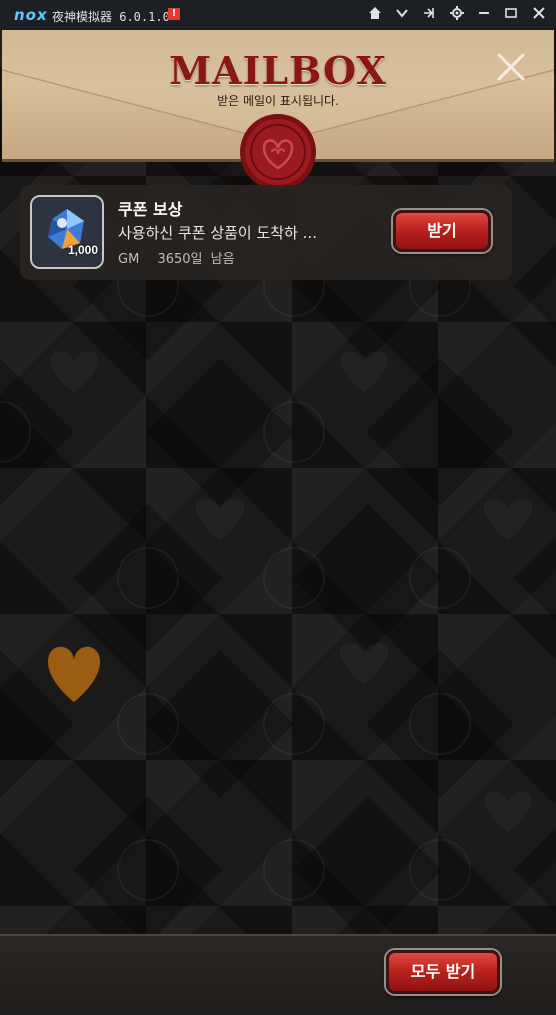 This screenshot has width=556, height=1015. Describe the element at coordinates (375, 15) in the screenshot. I see `home-icon` at that location.